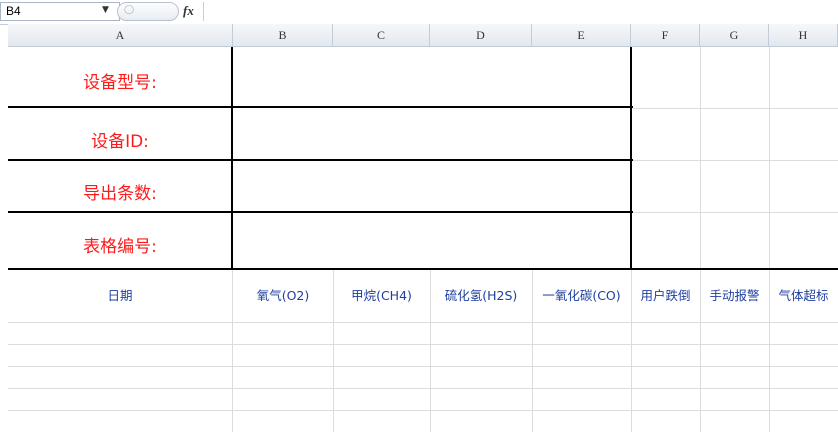 The image size is (838, 432). I want to click on column-header-h: H, so click(803, 35).